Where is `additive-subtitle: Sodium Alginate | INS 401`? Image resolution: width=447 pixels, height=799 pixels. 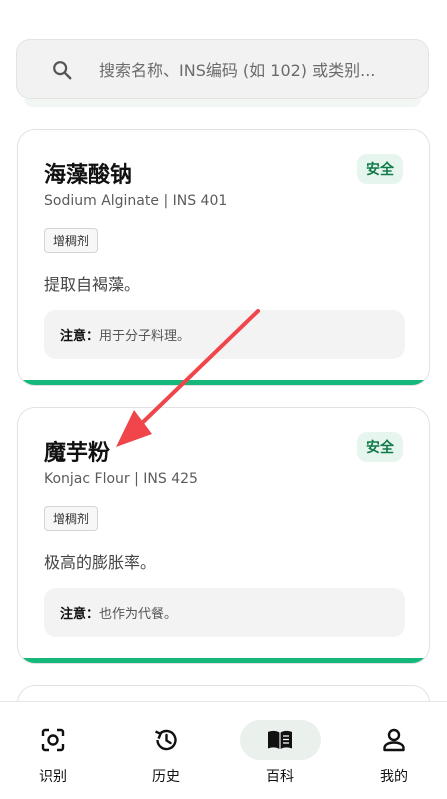 additive-subtitle: Sodium Alginate | INS 401 is located at coordinates (136, 201).